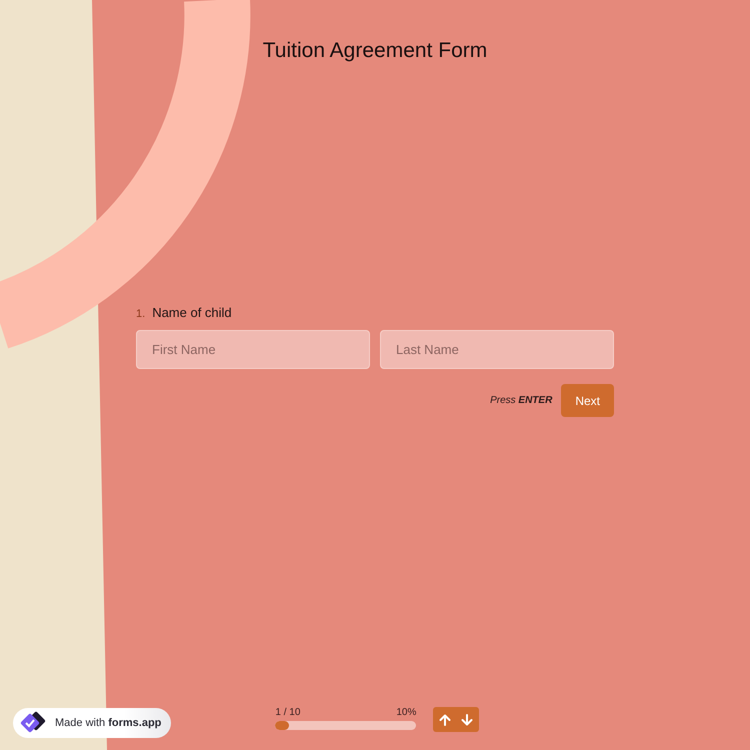  What do you see at coordinates (253, 349) in the screenshot?
I see `name-input-field: First Name` at bounding box center [253, 349].